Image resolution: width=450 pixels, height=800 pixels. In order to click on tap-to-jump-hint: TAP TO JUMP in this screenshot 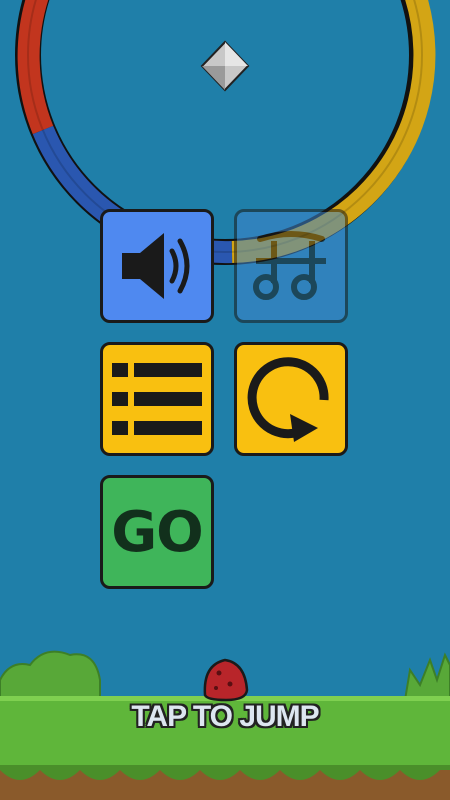, I will do `click(225, 716)`.